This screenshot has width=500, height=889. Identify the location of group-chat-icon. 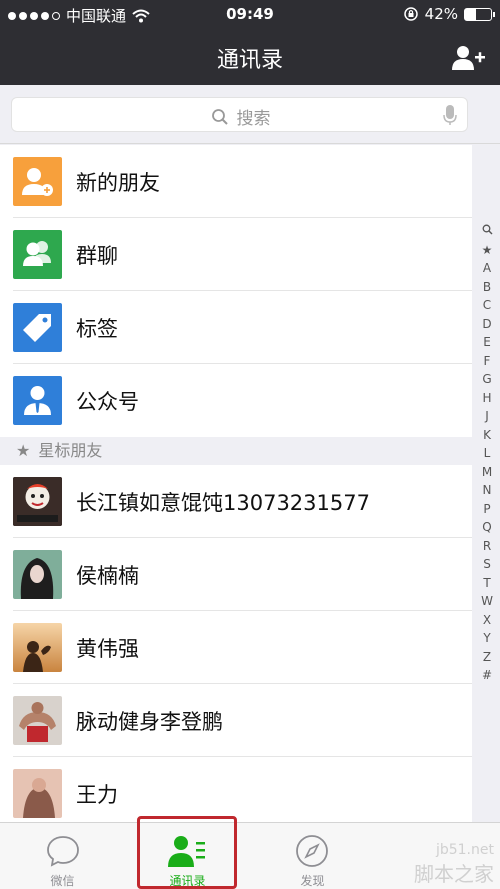
(37, 253).